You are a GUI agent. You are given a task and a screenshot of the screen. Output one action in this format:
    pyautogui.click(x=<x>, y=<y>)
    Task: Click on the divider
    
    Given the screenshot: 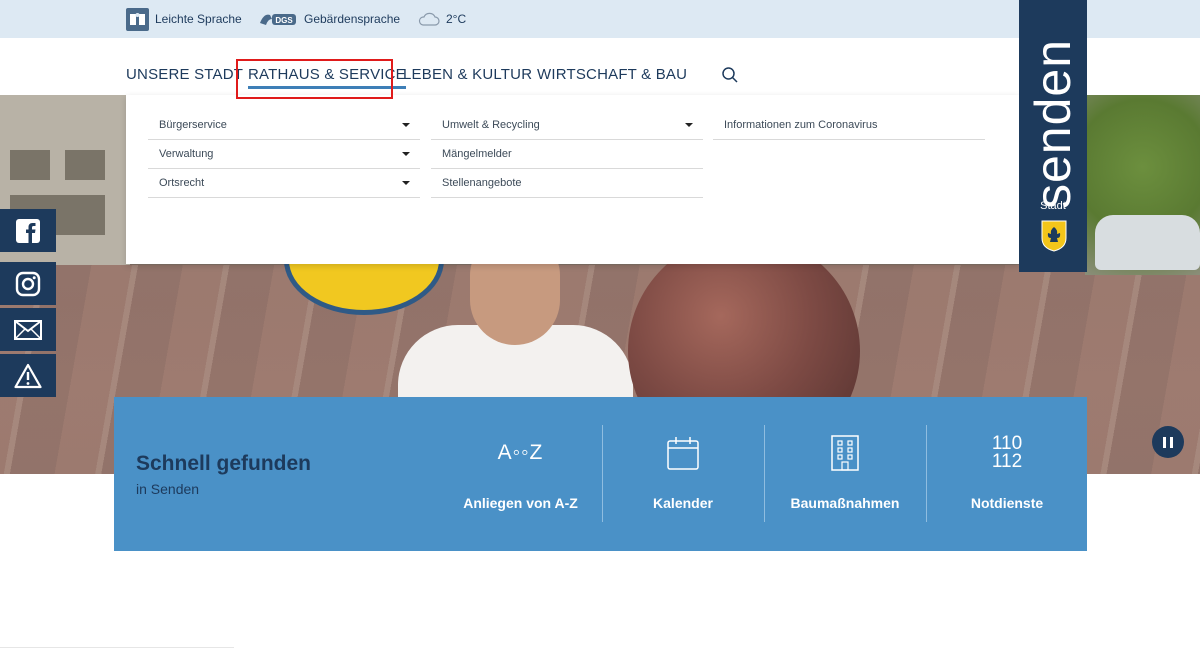 What is the action you would take?
    pyautogui.click(x=117, y=647)
    